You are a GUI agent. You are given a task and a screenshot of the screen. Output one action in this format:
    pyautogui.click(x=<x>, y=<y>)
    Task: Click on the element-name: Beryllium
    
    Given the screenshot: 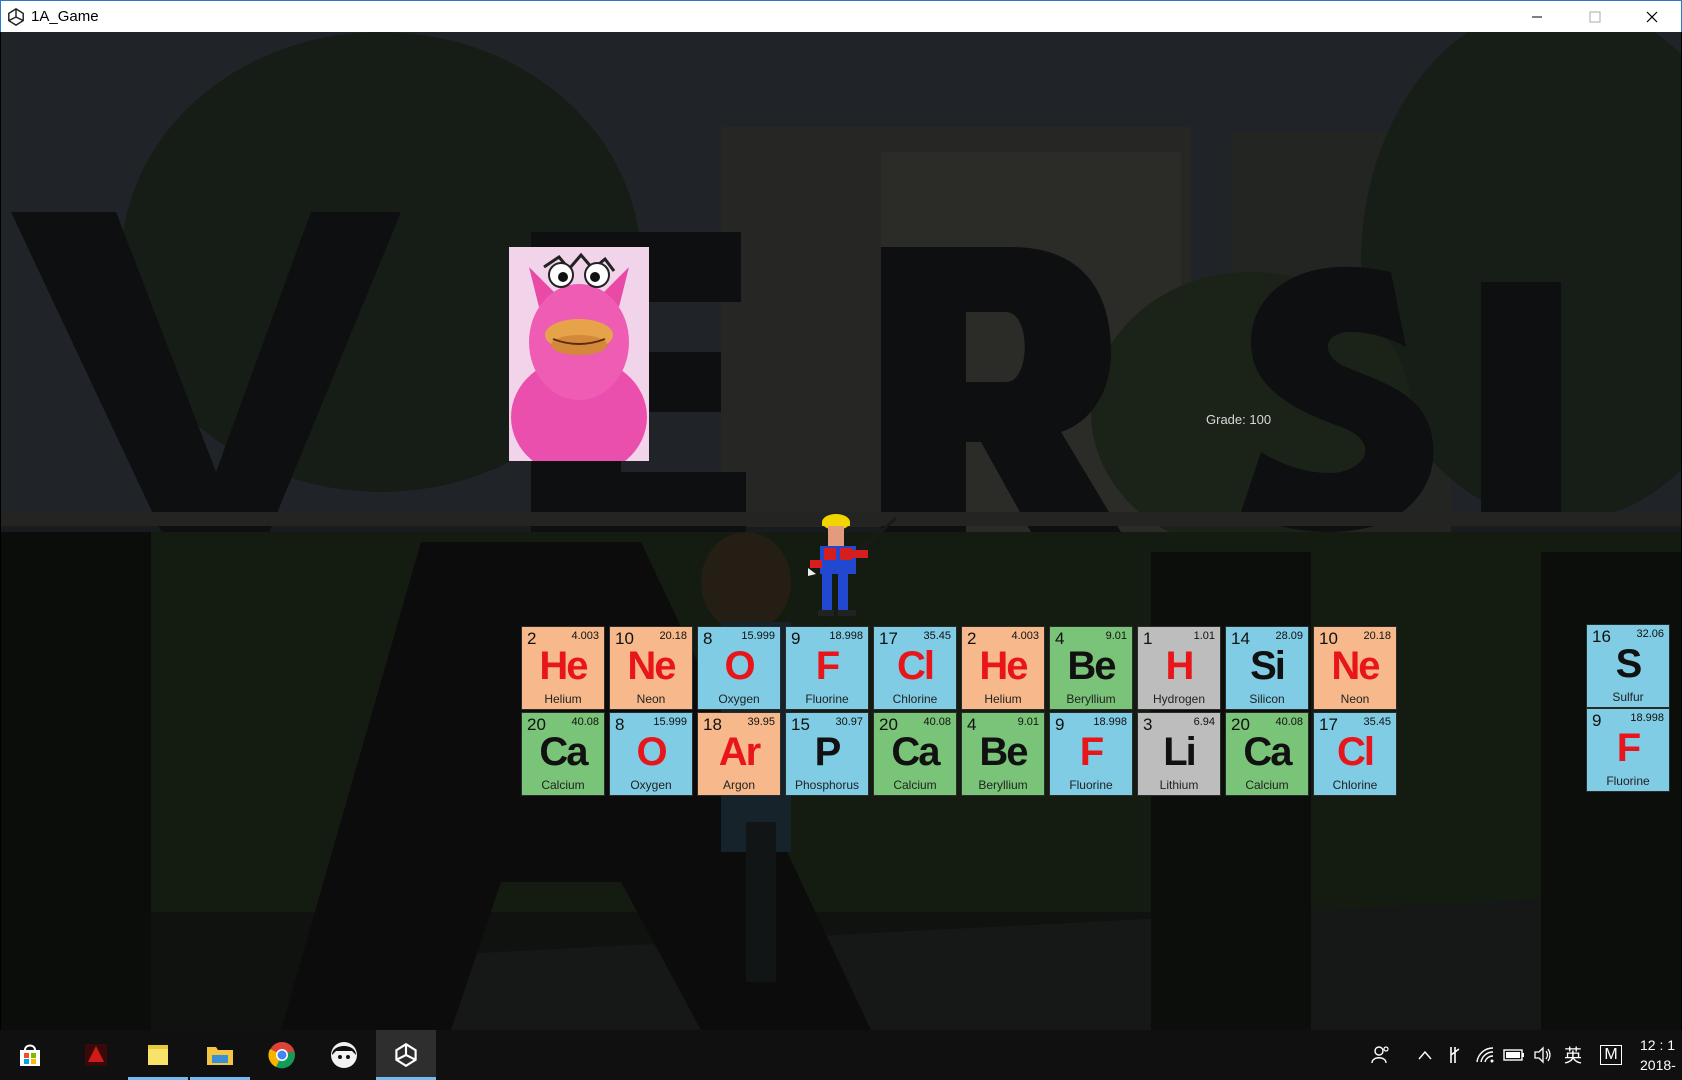 What is the action you would take?
    pyautogui.click(x=1091, y=699)
    